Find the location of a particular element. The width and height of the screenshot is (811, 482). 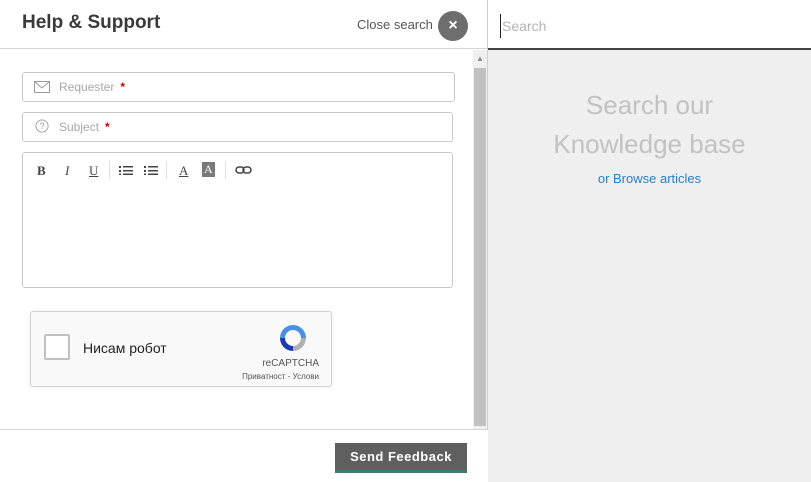

scroll-up-icon: ▲ is located at coordinates (480, 58).